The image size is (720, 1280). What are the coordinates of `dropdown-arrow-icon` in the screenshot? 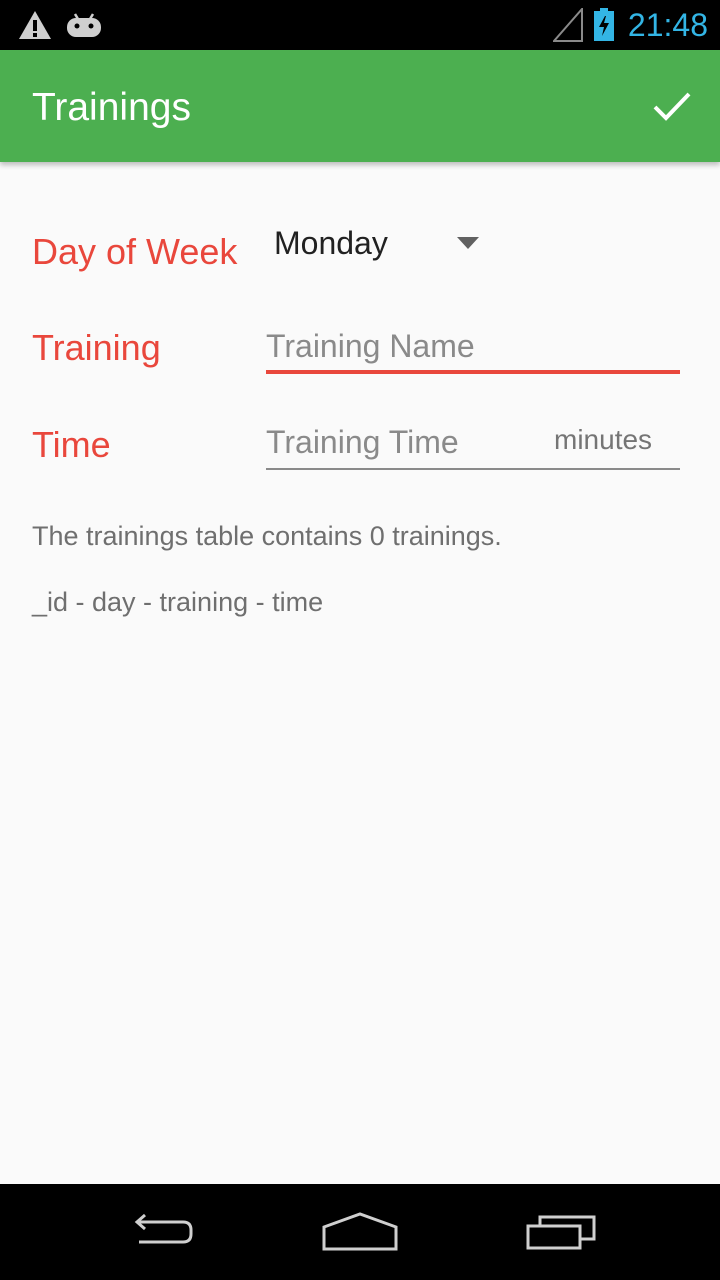 It's located at (468, 243).